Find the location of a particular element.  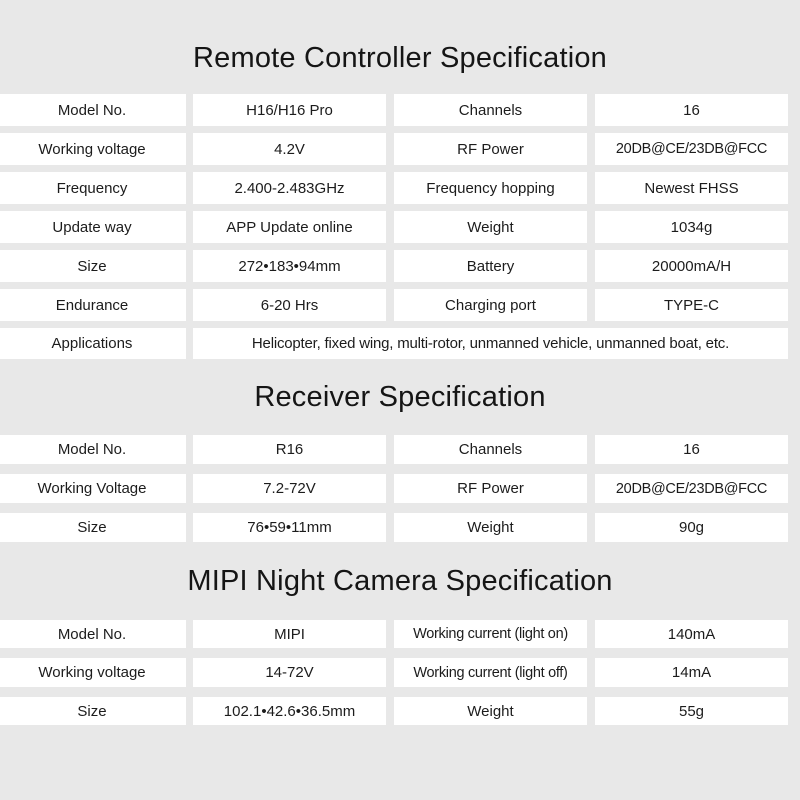

spec-value: 6-20 Hrs is located at coordinates (289, 305).